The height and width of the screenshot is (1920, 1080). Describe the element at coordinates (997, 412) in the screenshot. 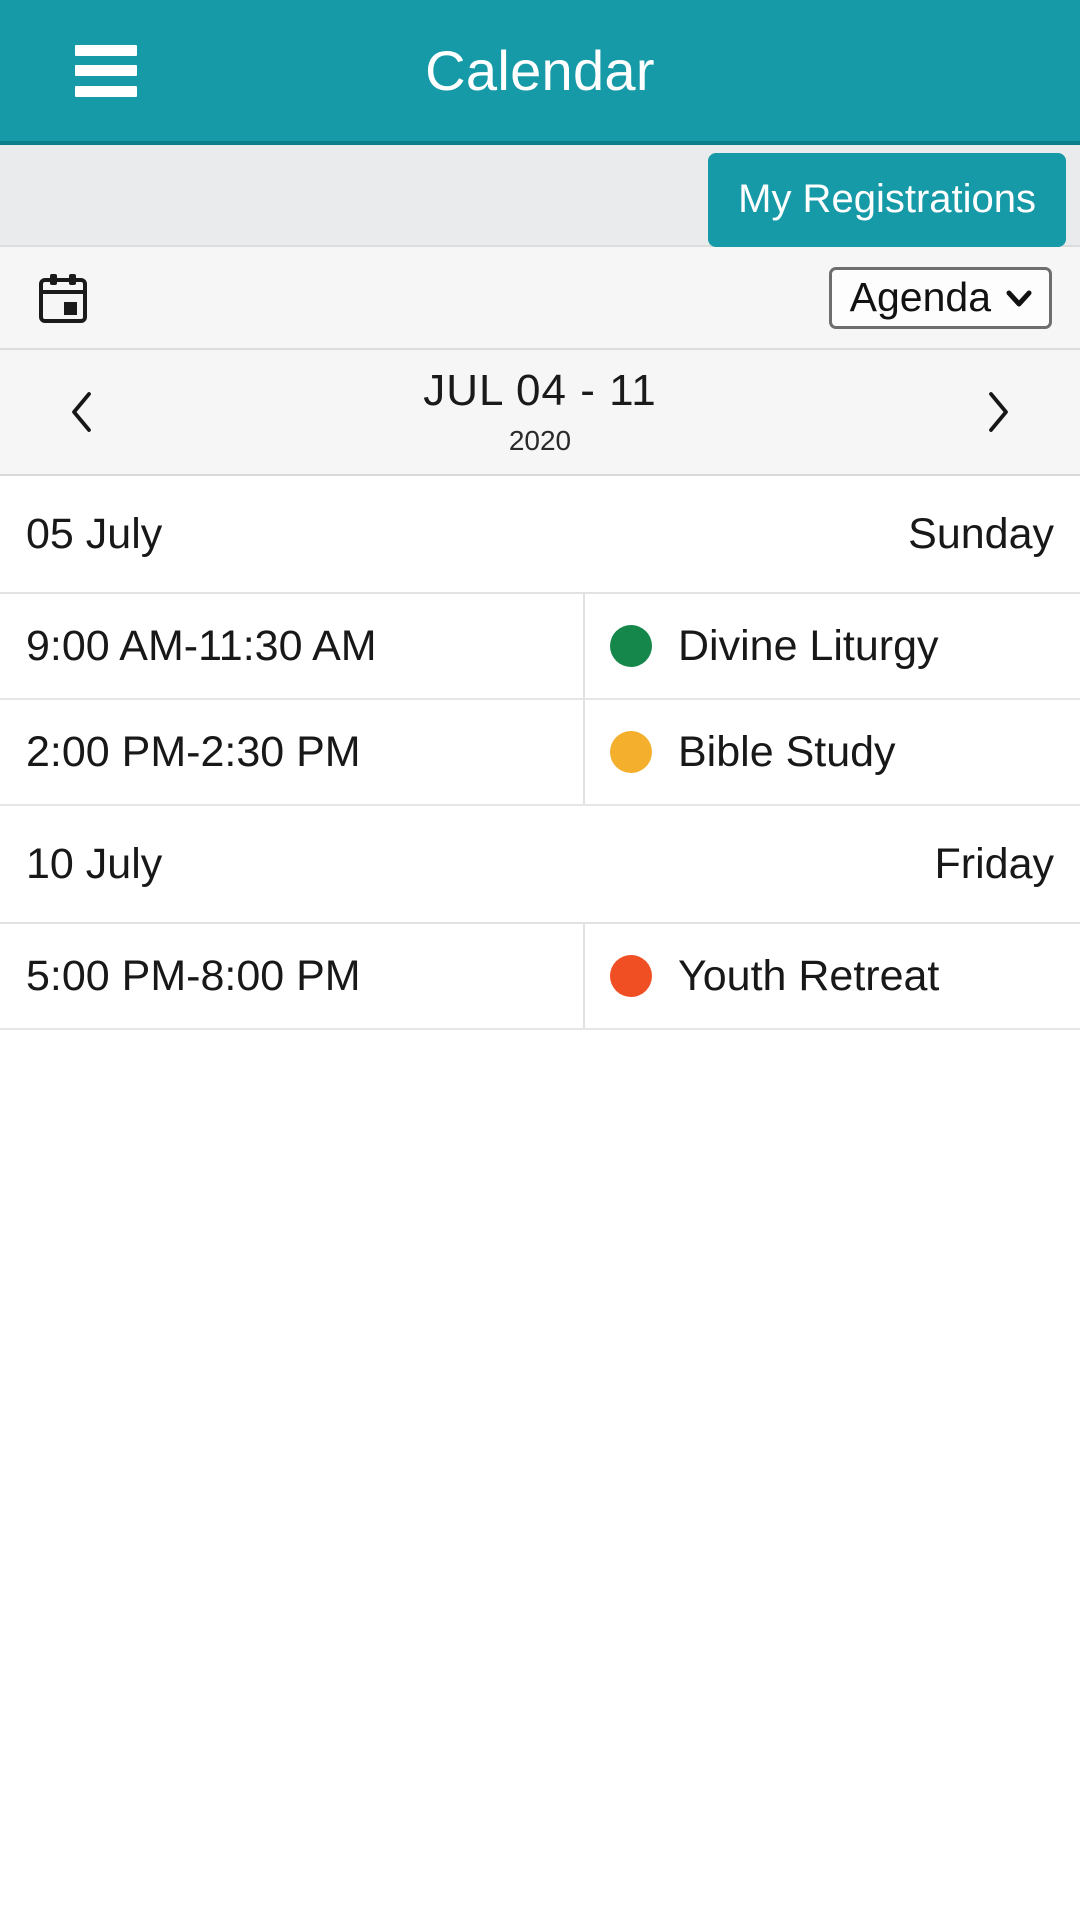

I see `chevron-right-icon` at that location.